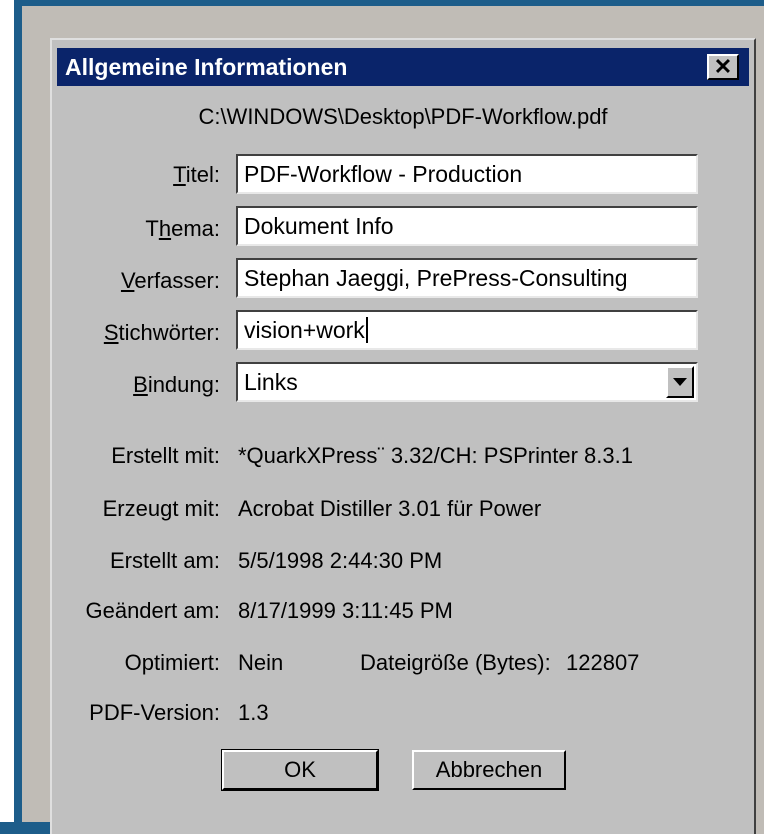  I want to click on ok-button: OK, so click(300, 770).